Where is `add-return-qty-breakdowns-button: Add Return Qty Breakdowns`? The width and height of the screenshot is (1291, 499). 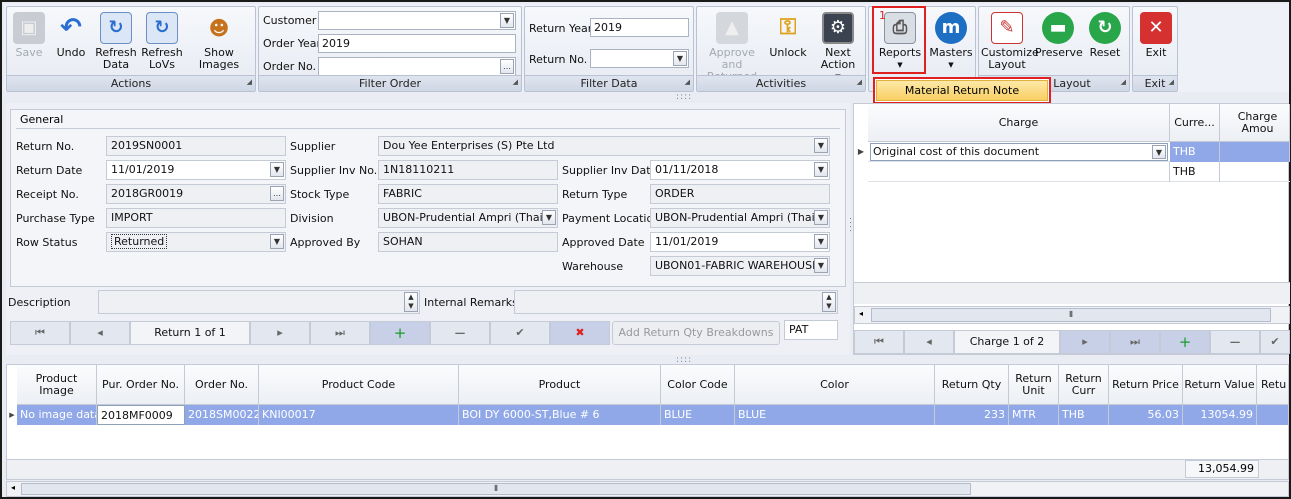
add-return-qty-breakdowns-button: Add Return Qty Breakdowns is located at coordinates (696, 333).